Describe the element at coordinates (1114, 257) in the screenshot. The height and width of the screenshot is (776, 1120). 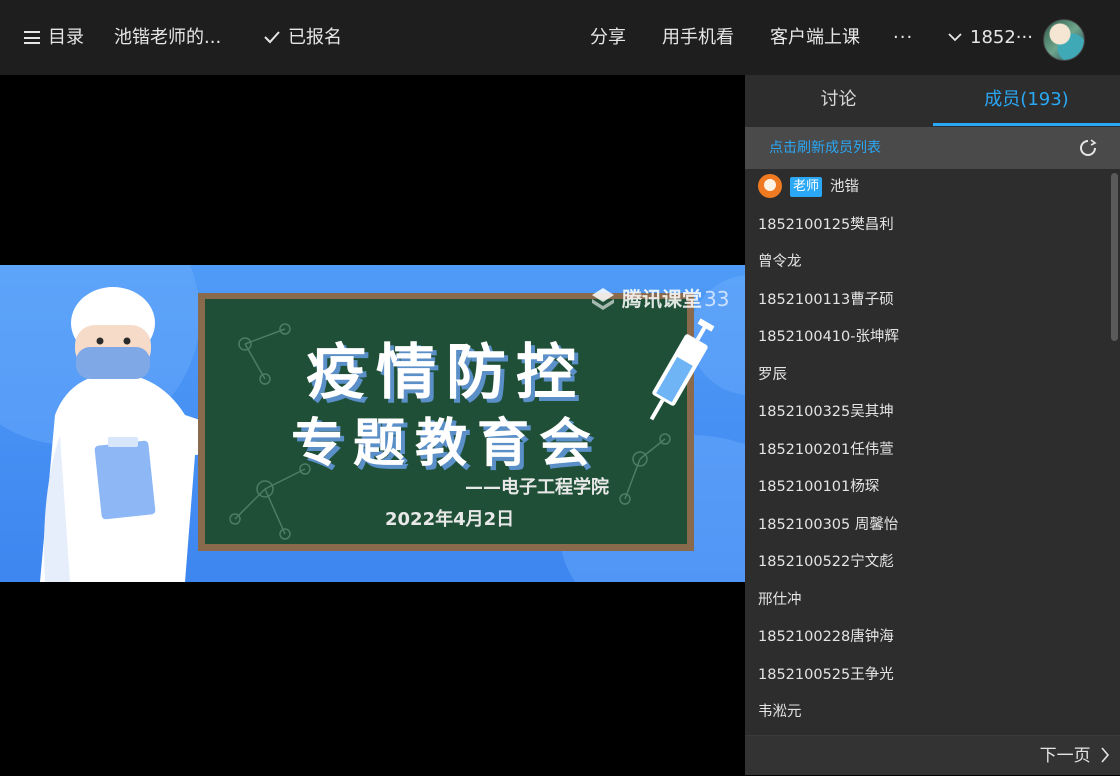
I see `scrollbar-thumb` at that location.